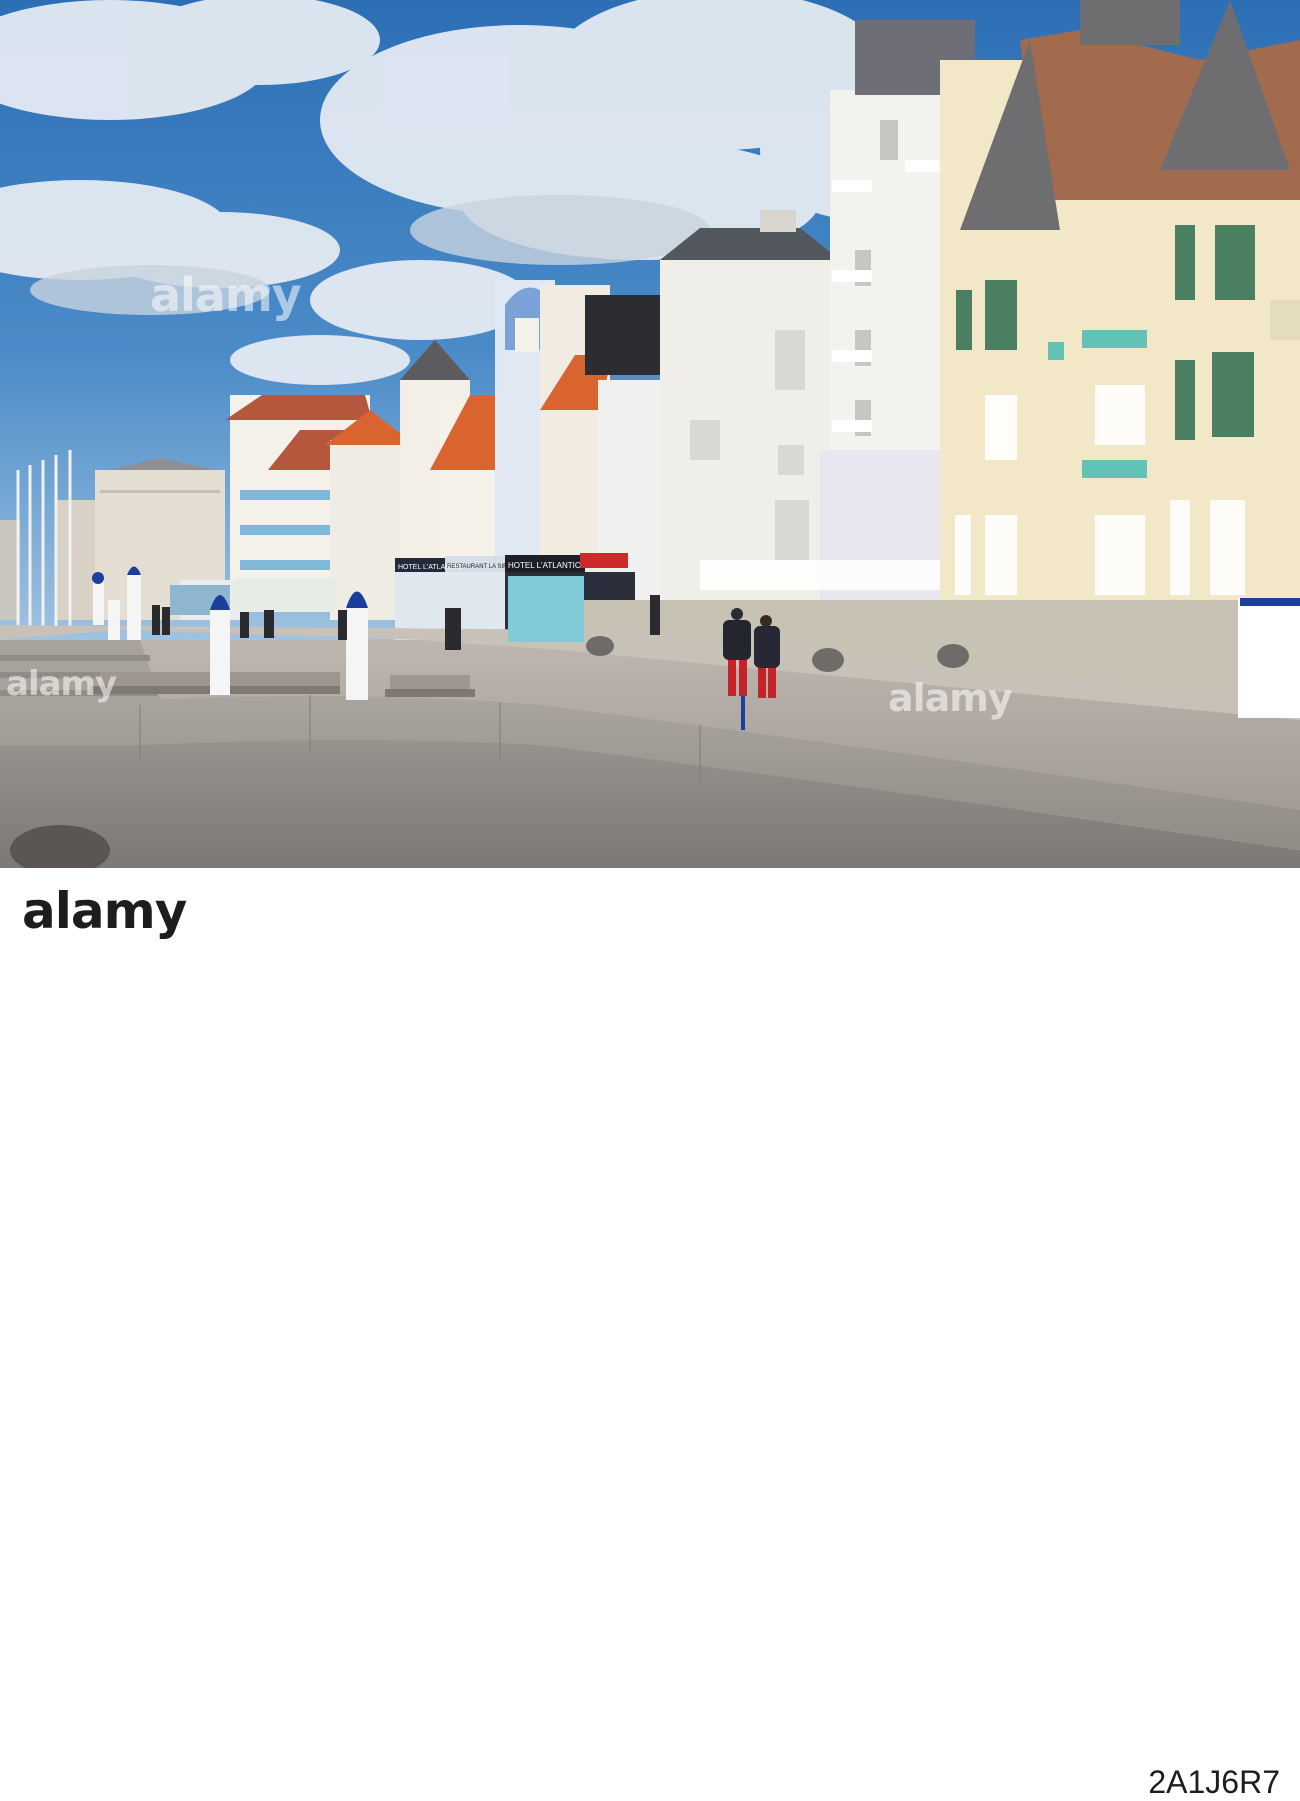 This screenshot has height=1801, width=1300. I want to click on beach-cabin, so click(1269, 658).